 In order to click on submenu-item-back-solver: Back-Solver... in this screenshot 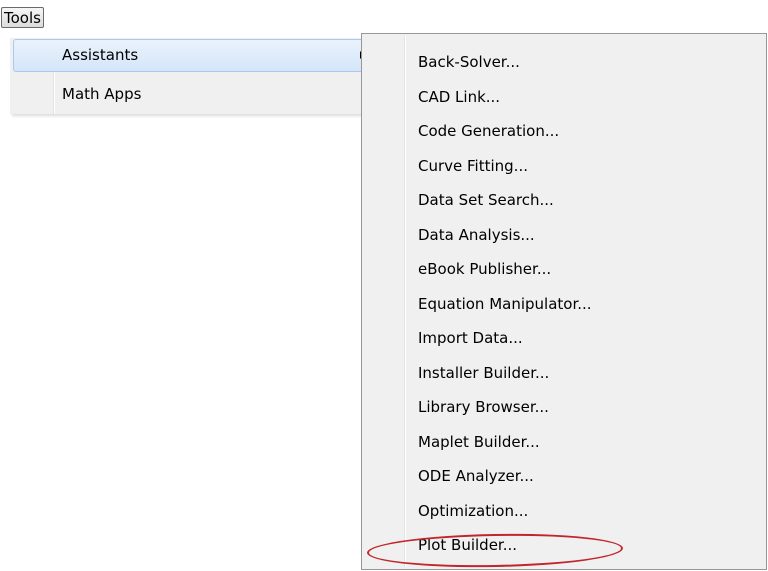, I will do `click(564, 62)`.